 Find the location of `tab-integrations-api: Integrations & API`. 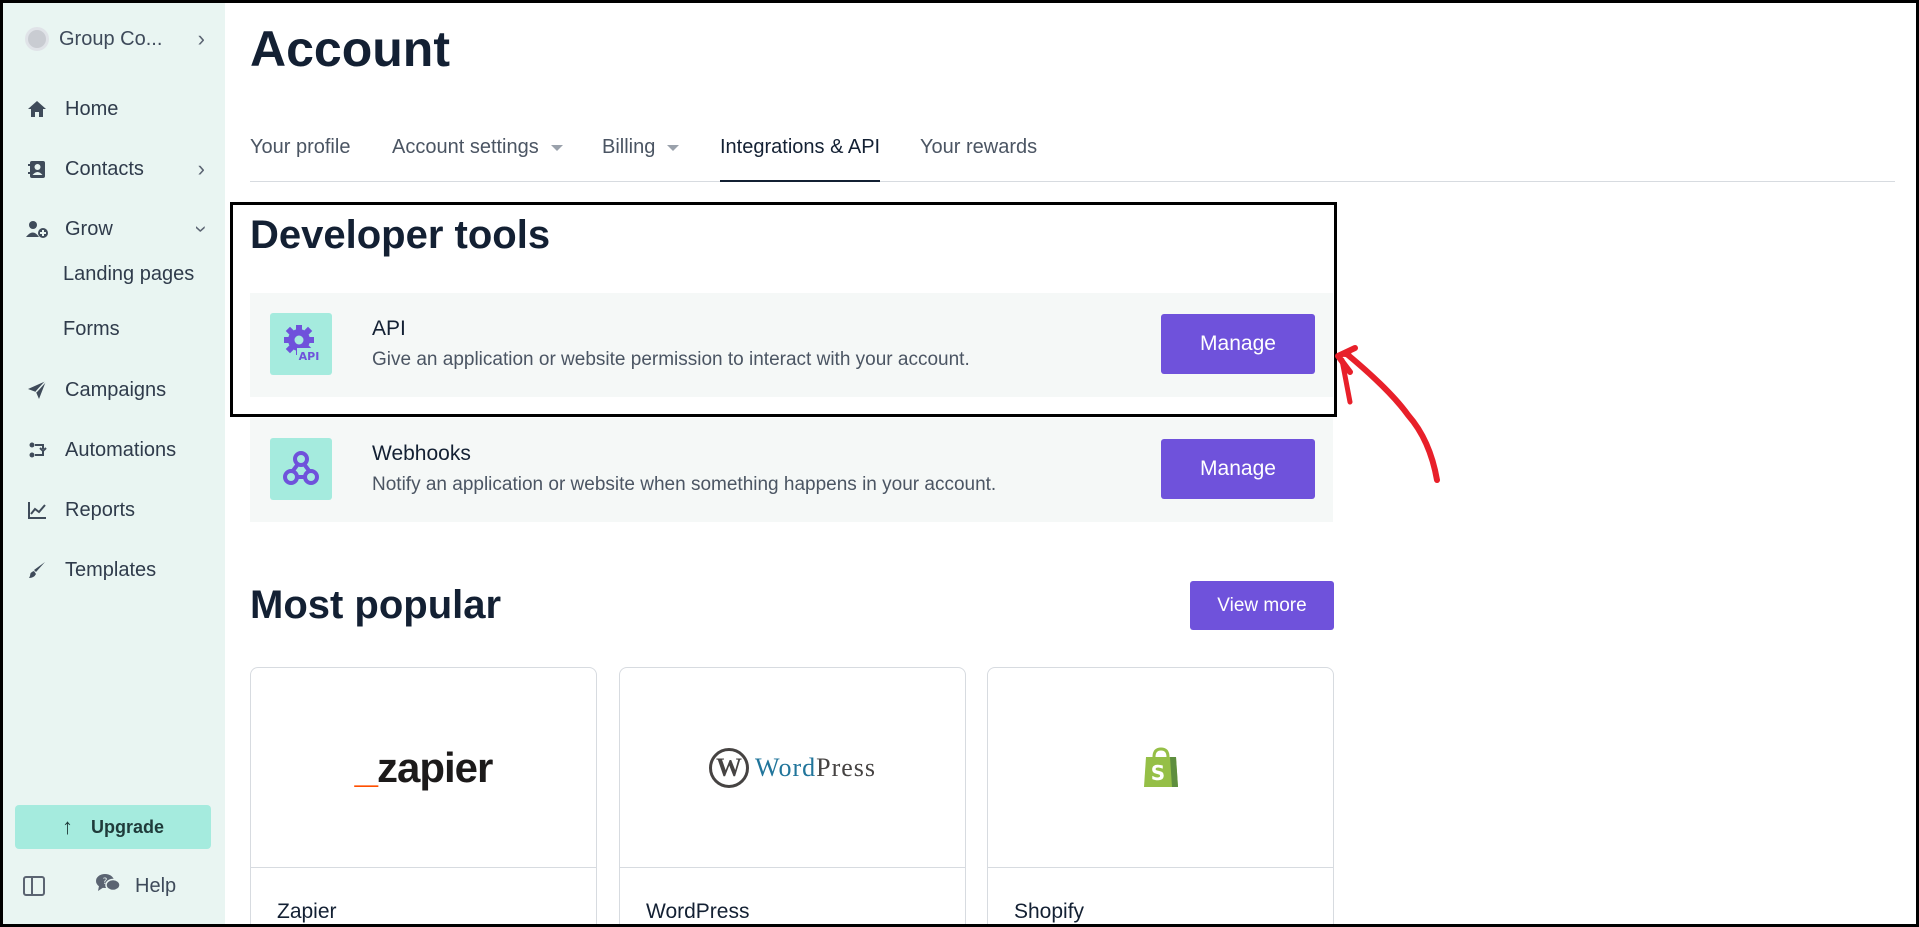

tab-integrations-api: Integrations & API is located at coordinates (800, 159).